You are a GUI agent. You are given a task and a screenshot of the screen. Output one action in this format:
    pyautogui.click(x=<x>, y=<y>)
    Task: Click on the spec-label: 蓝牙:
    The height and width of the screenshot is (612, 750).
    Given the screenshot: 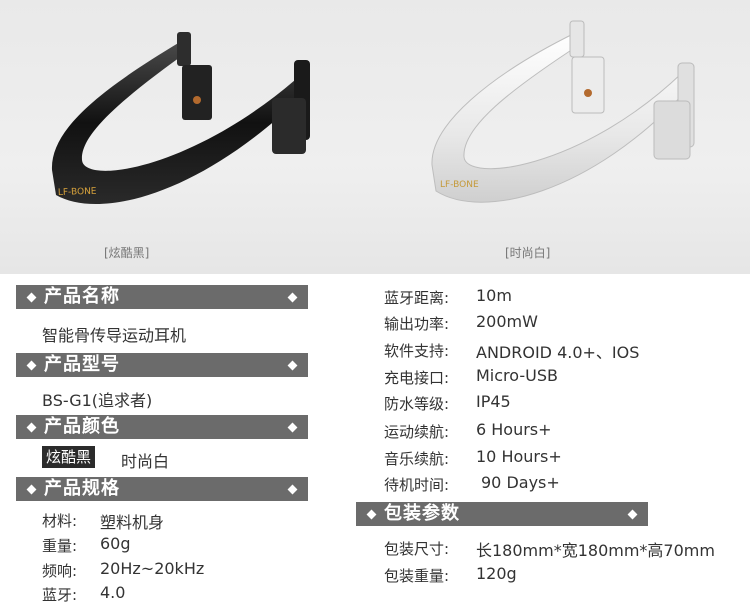 What is the action you would take?
    pyautogui.click(x=60, y=595)
    